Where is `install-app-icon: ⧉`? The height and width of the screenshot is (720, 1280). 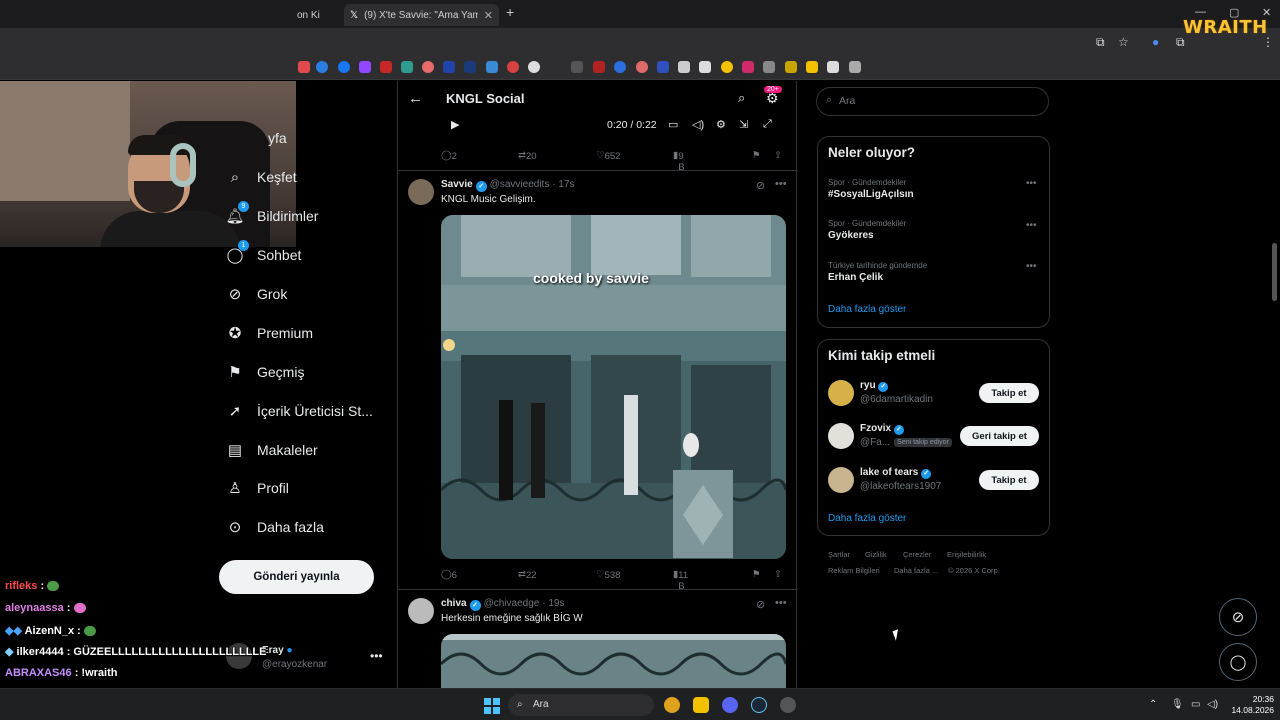 install-app-icon: ⧉ is located at coordinates (1100, 42).